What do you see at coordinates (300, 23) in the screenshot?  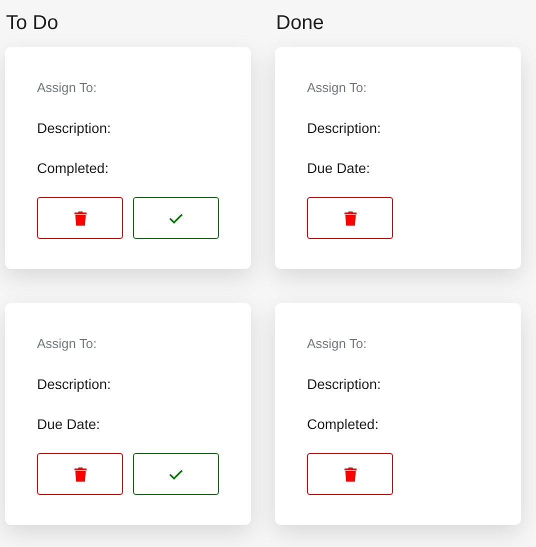 I see `column-heading: Done` at bounding box center [300, 23].